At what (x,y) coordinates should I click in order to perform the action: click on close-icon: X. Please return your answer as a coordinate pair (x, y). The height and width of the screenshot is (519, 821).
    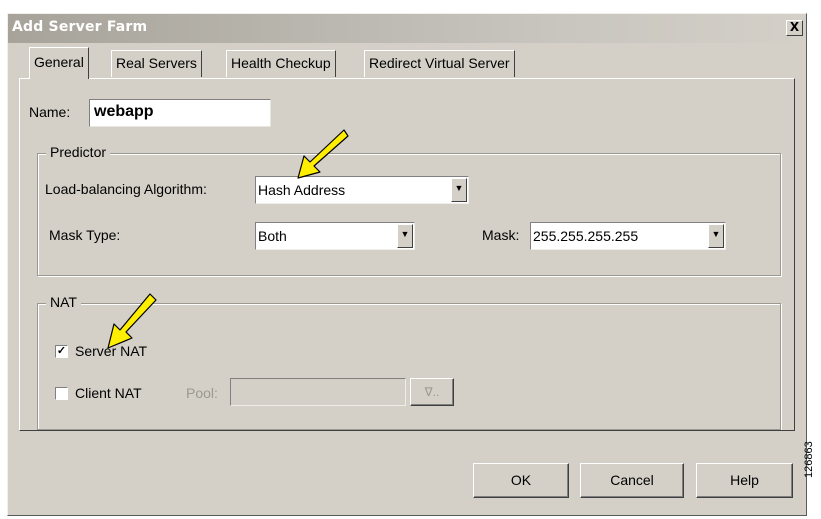
    Looking at the image, I should click on (794, 27).